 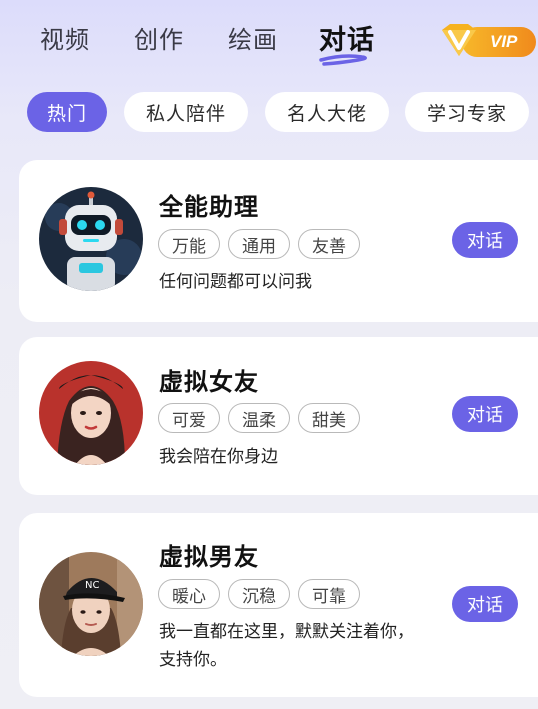 I want to click on tag: 可靠, so click(x=329, y=594).